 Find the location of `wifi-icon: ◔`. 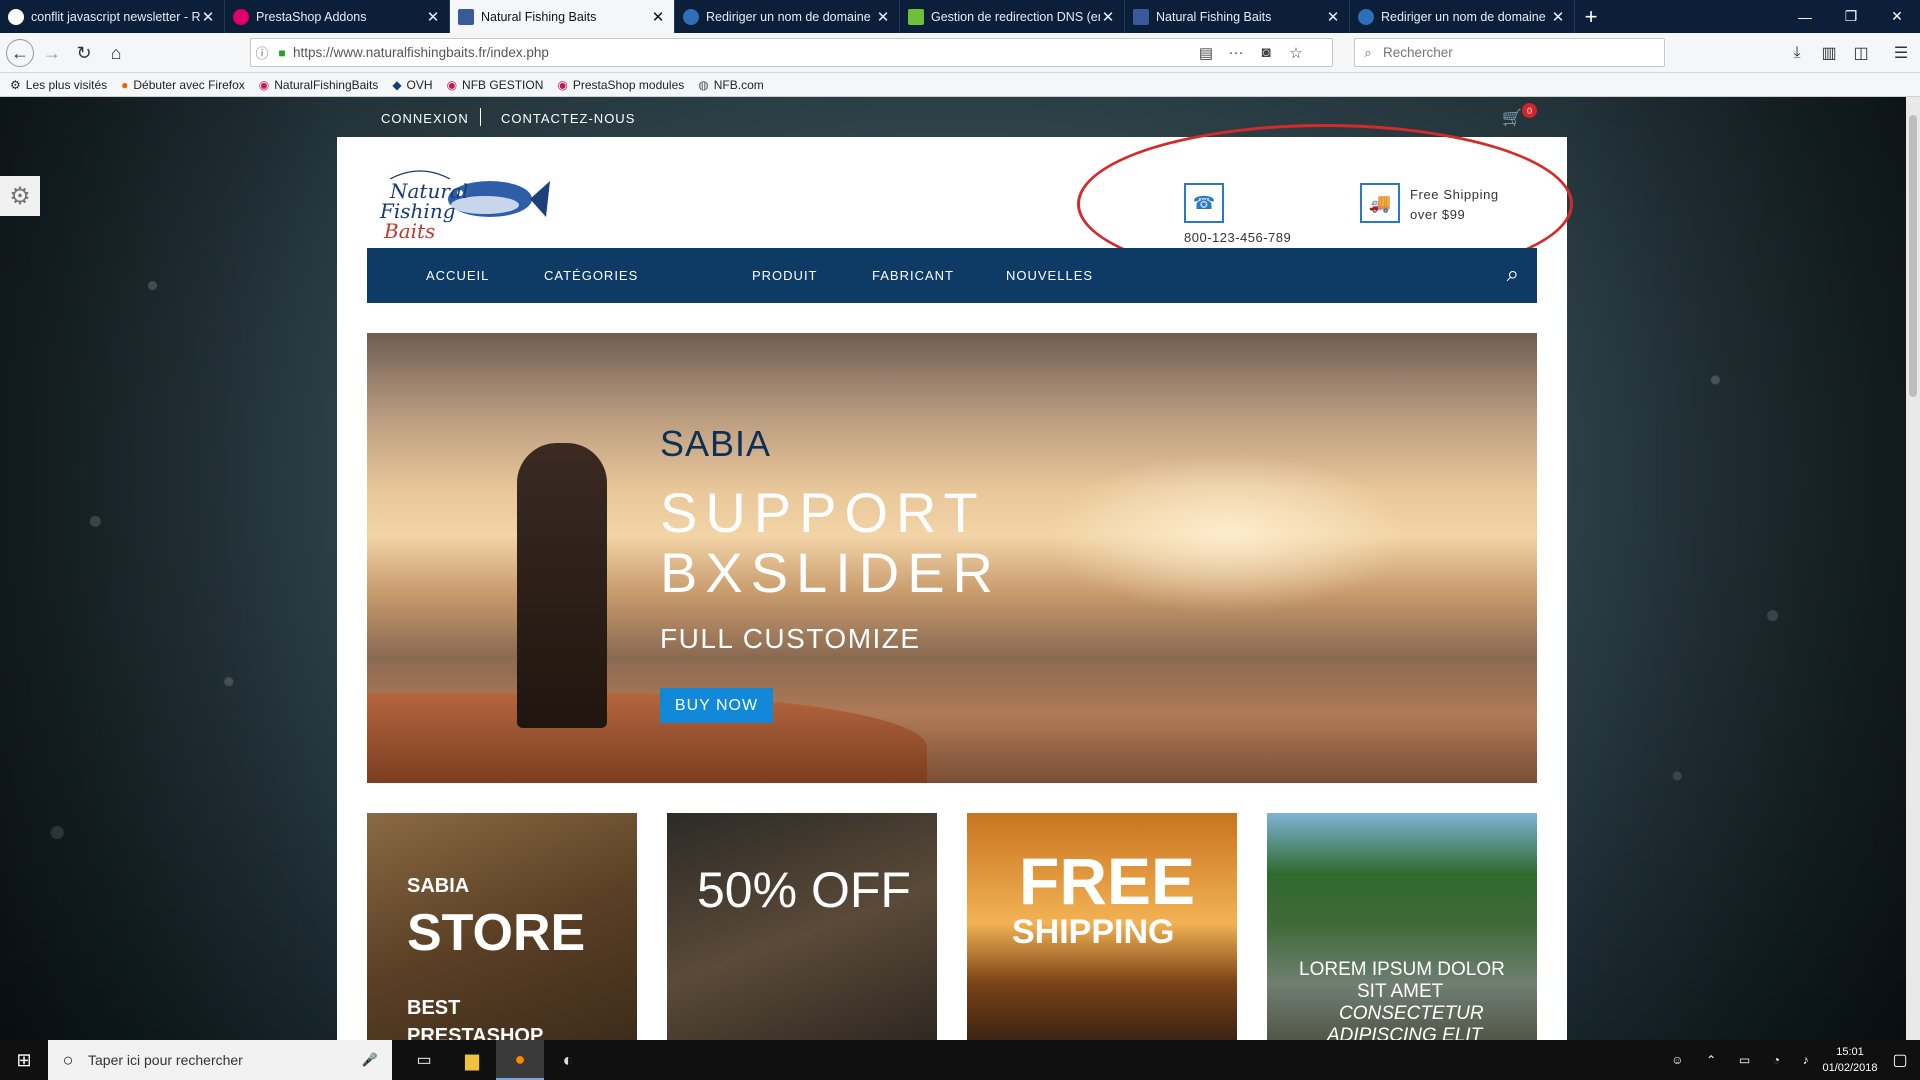

wifi-icon: ◔ is located at coordinates (1776, 1060).